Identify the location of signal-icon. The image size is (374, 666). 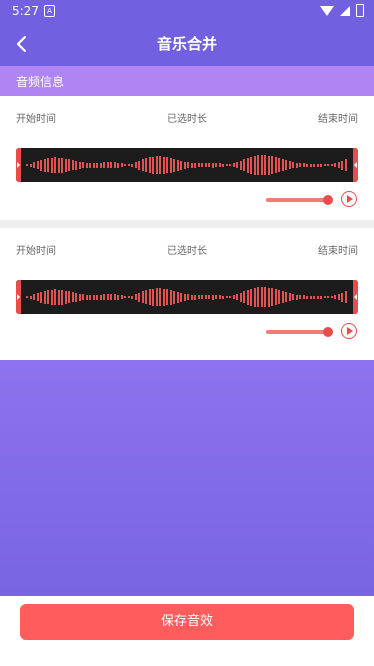
(345, 10).